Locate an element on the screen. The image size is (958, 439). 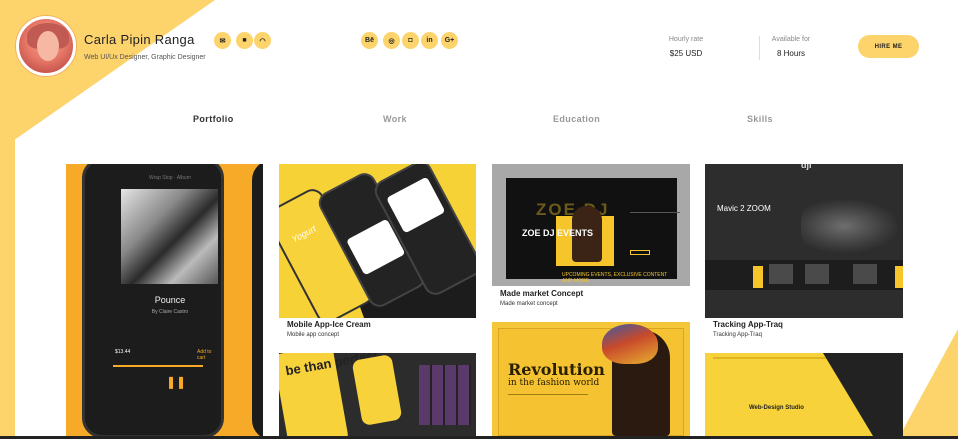
dark-panel is located at coordinates (888, 394).